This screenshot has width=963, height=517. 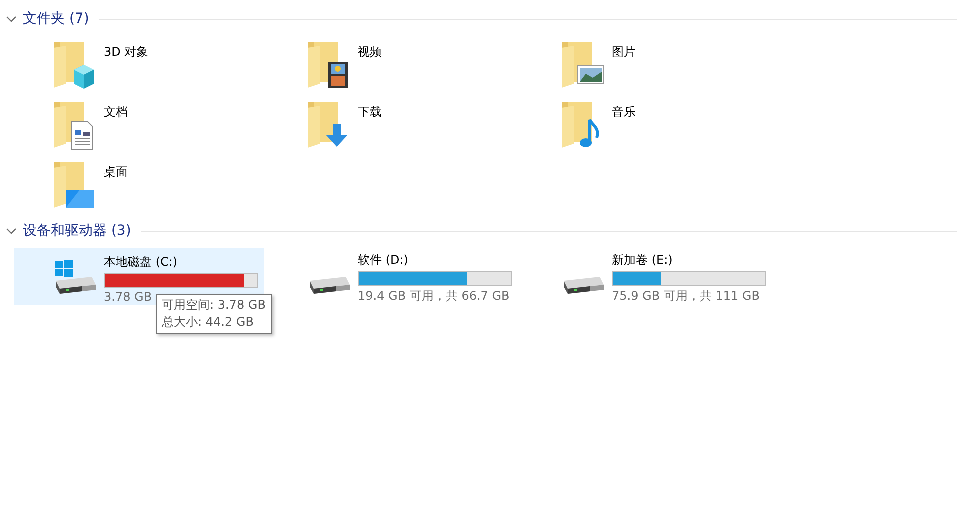 I want to click on folder-name: 音乐, so click(x=624, y=112).